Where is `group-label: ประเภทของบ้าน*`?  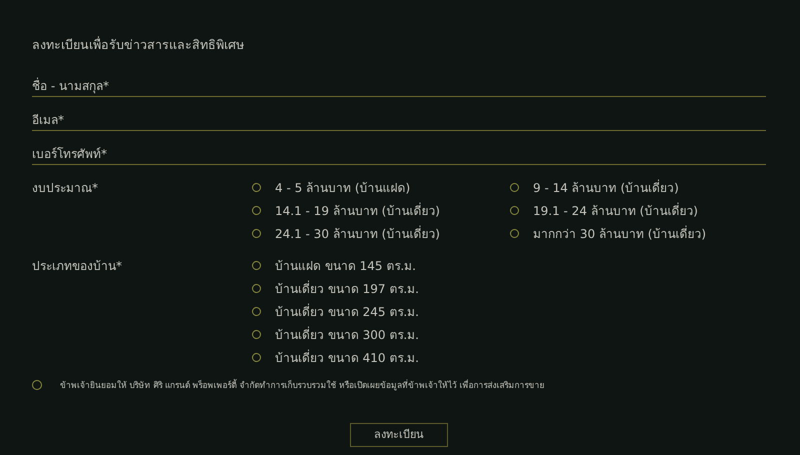 group-label: ประเภทของบ้าน* is located at coordinates (77, 266).